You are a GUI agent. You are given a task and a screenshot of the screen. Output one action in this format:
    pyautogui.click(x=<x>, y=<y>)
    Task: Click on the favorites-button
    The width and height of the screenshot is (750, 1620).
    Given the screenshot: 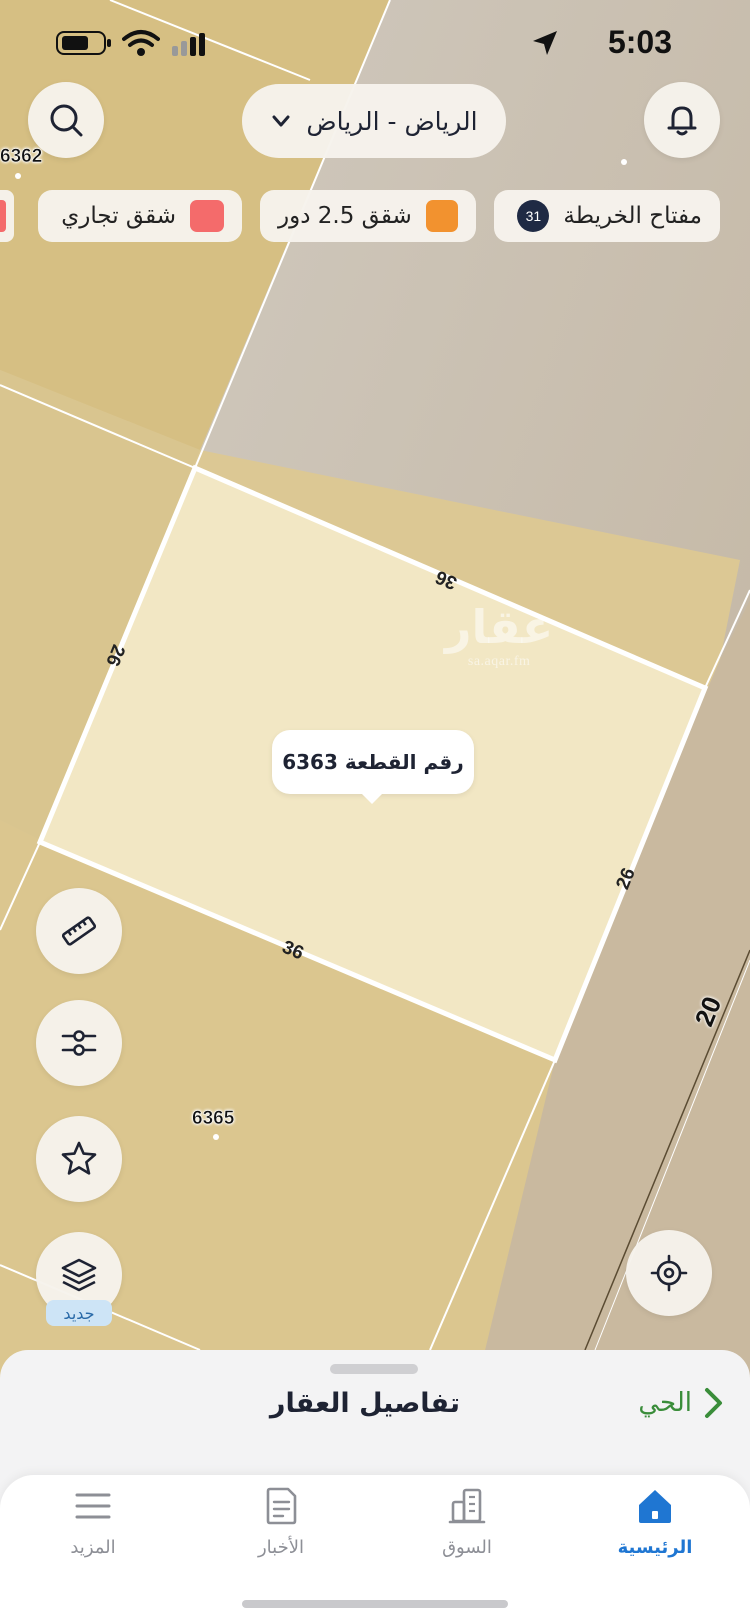 What is the action you would take?
    pyautogui.click(x=79, y=1159)
    